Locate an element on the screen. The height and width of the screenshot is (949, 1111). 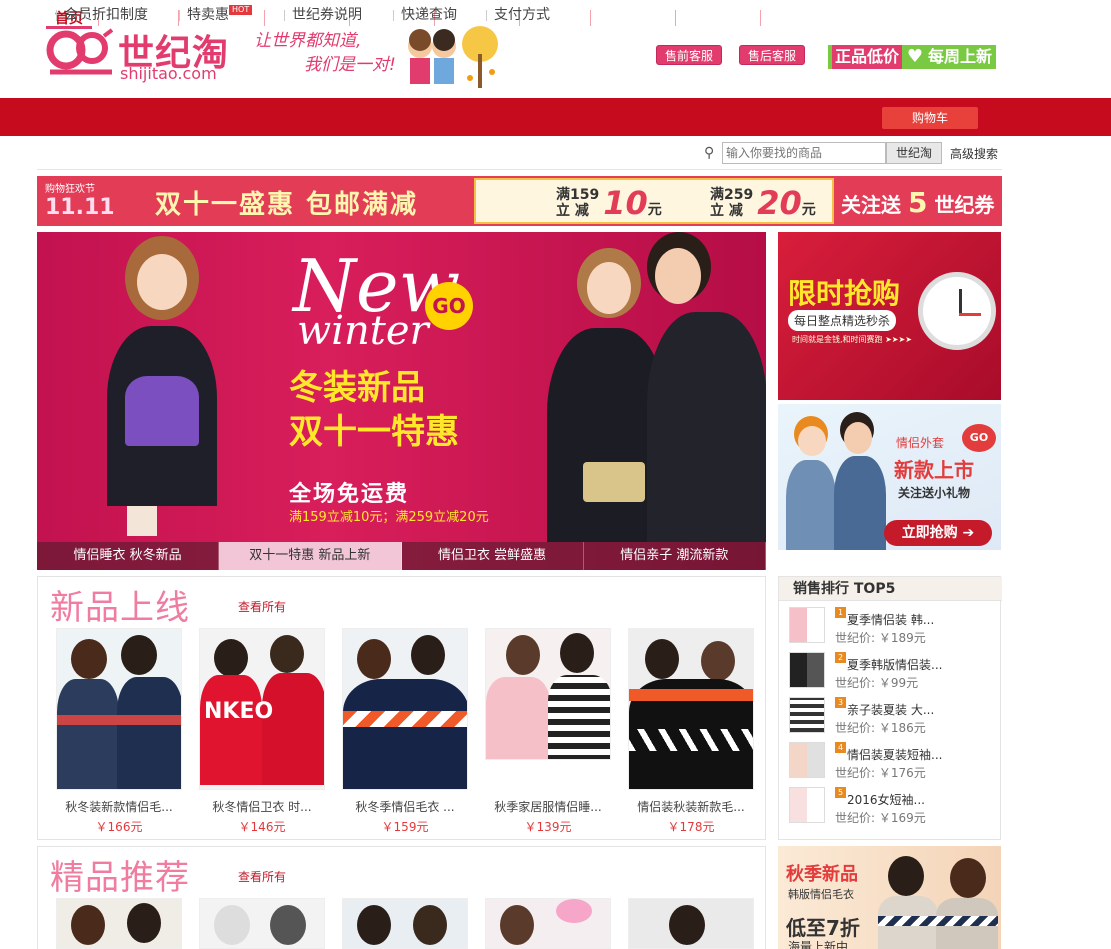
clock-icon is located at coordinates (957, 311).